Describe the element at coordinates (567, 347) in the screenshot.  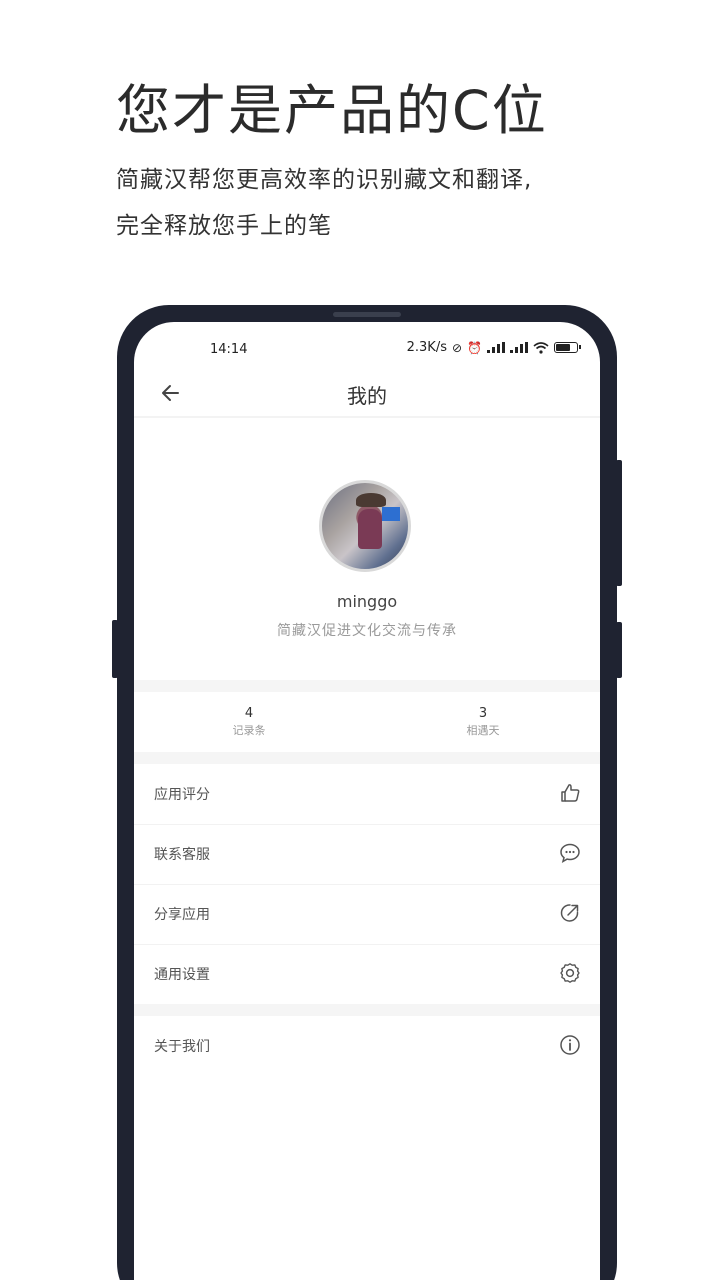
I see `battery-icon` at that location.